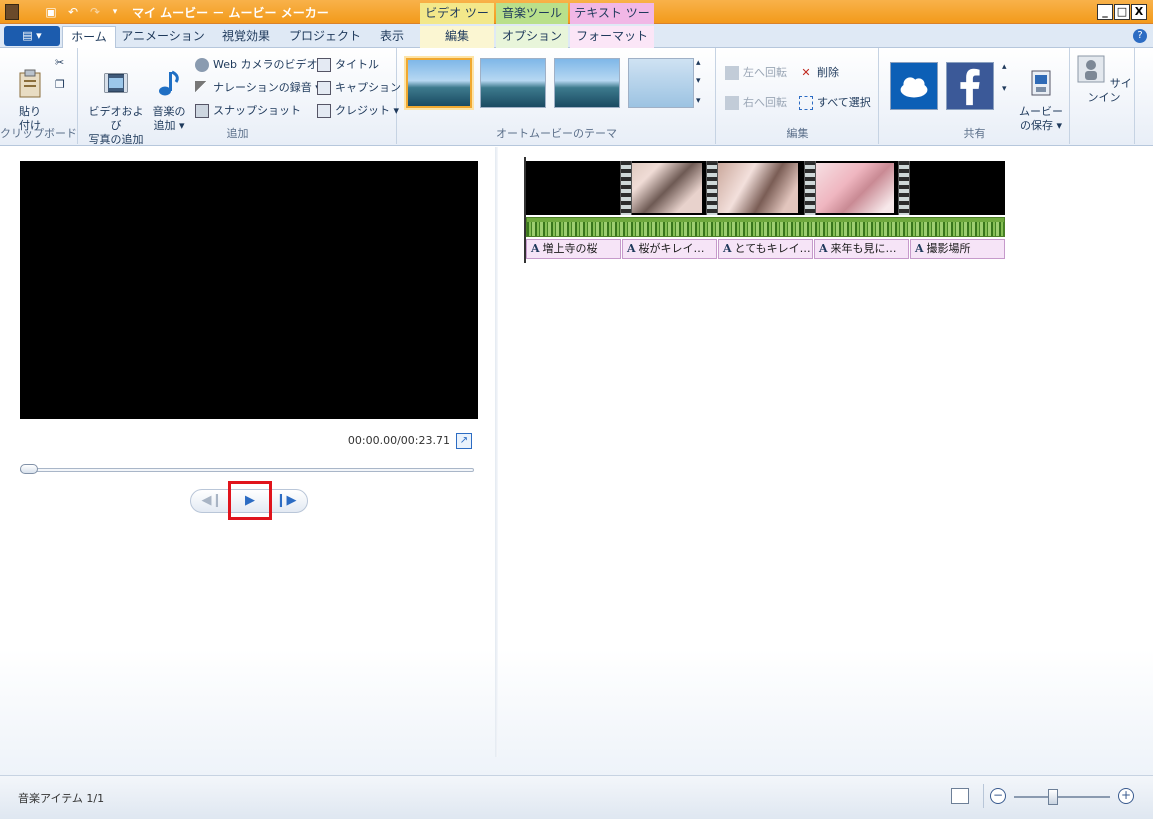 This screenshot has height=819, width=1153. I want to click on save-movie-icon, so click(1041, 83).